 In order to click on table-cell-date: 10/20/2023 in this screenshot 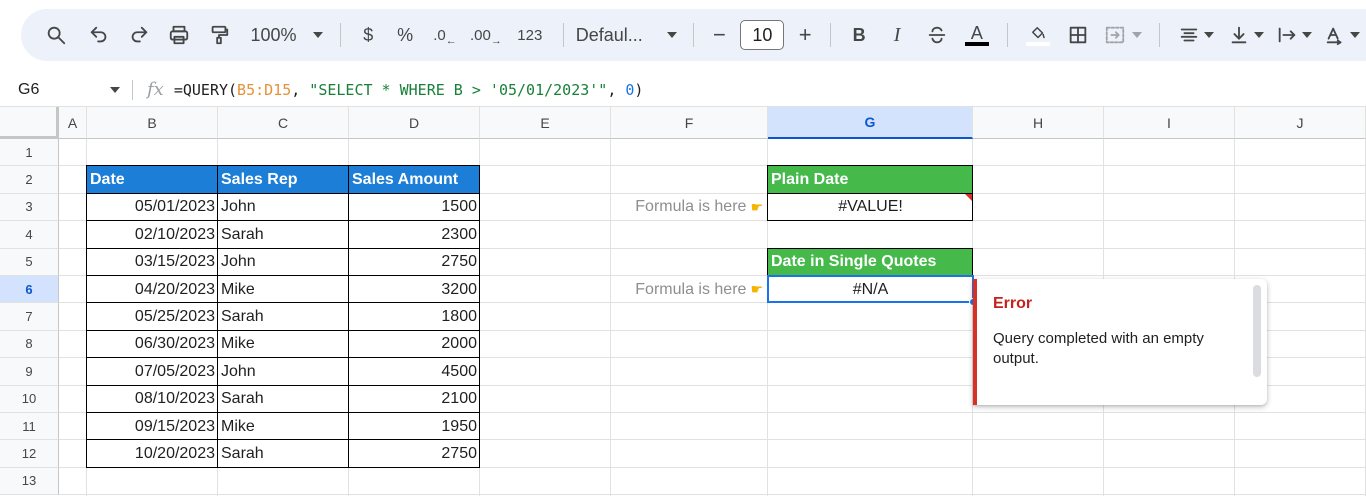, I will do `click(152, 453)`.